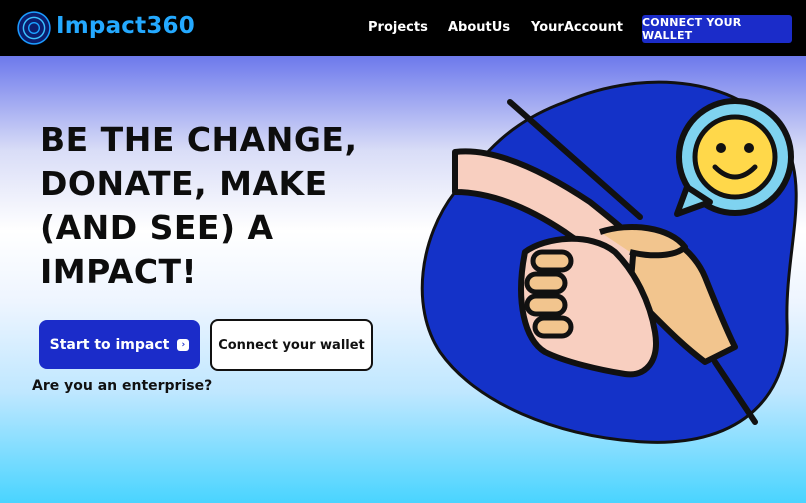  Describe the element at coordinates (183, 344) in the screenshot. I see `arrow-right-icon: ›` at that location.